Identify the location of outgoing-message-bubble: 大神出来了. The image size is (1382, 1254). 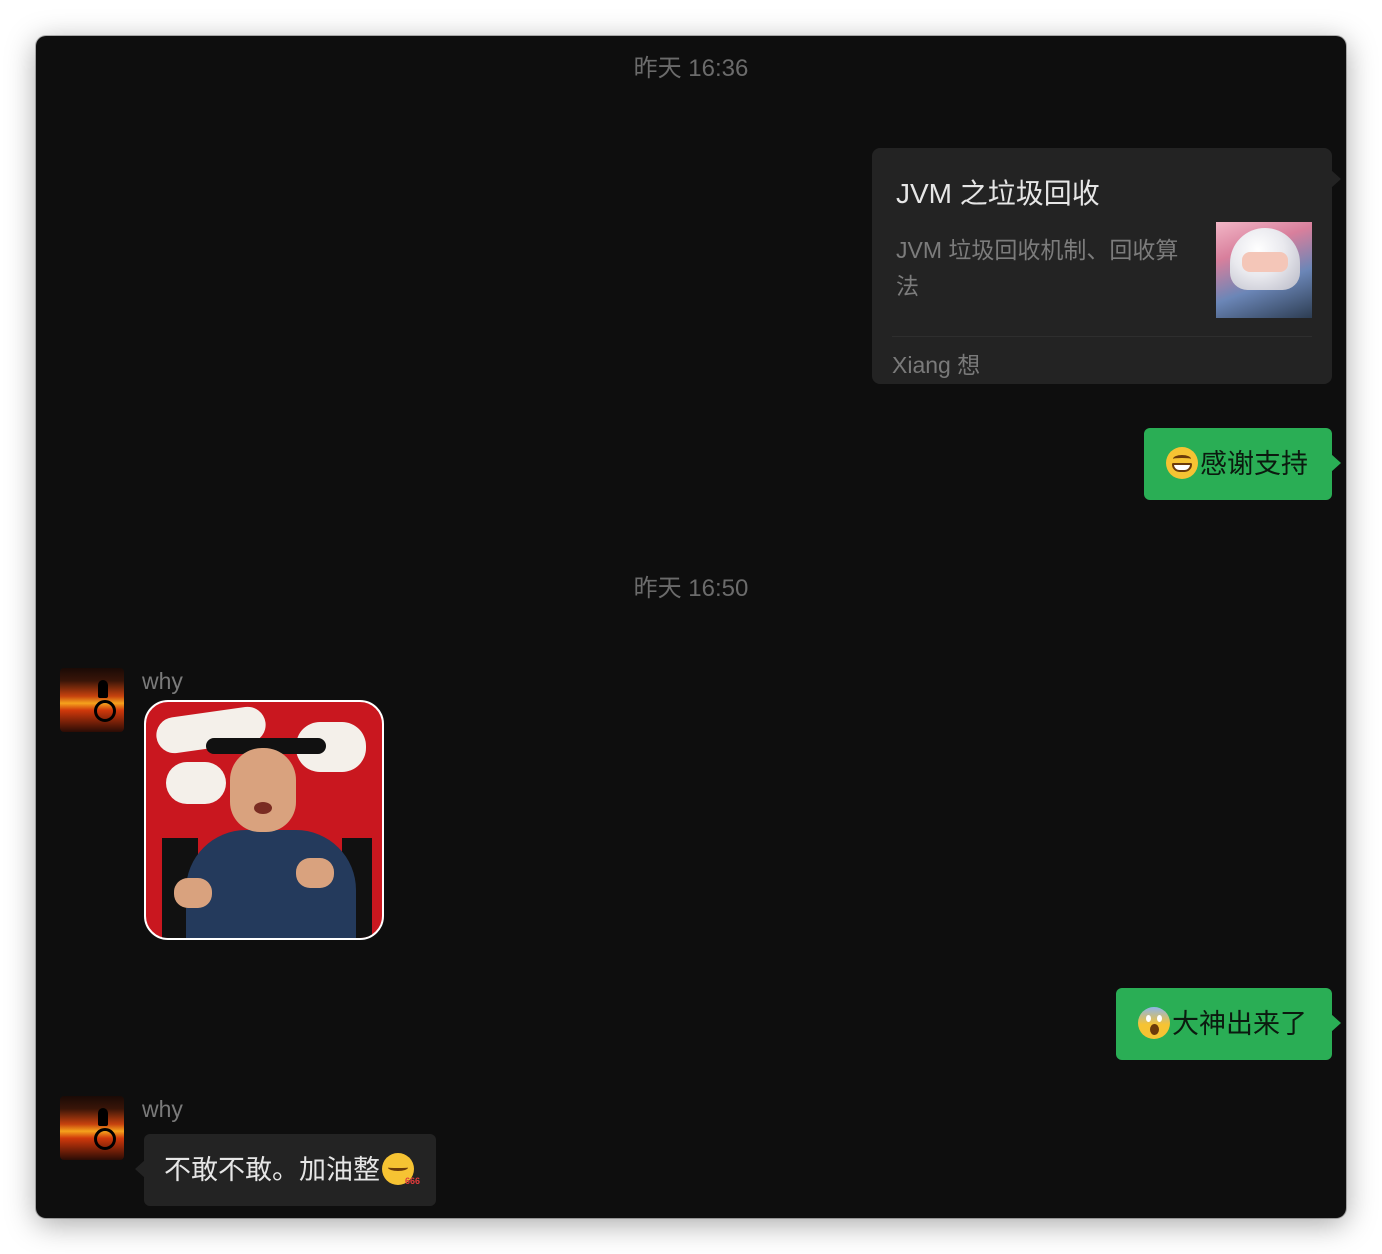
(1228, 1024).